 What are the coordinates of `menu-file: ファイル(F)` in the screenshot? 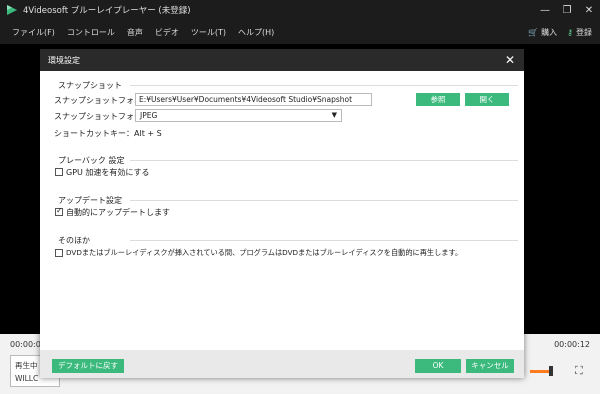 It's located at (33, 32).